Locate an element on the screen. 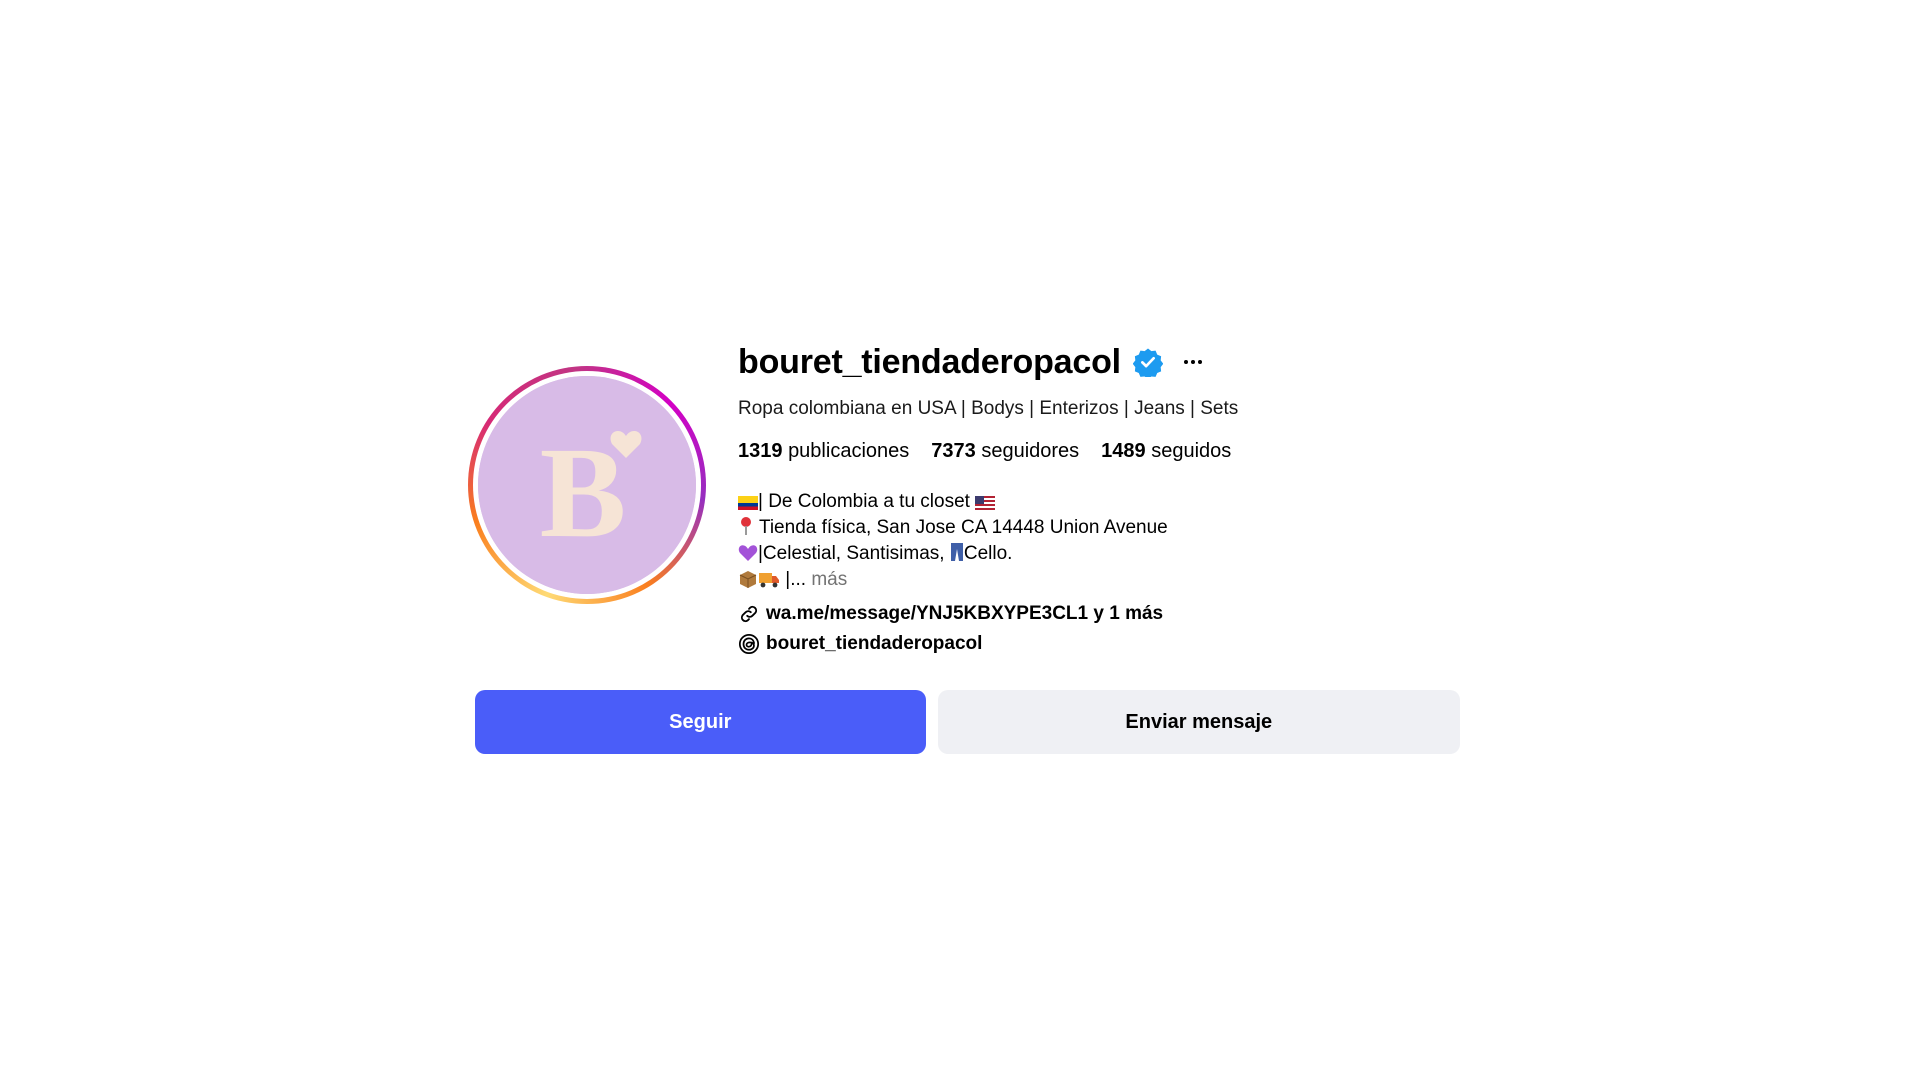 This screenshot has height=1080, width=1920. threads-link: bouret_tiendaderopacol is located at coordinates (1098, 644).